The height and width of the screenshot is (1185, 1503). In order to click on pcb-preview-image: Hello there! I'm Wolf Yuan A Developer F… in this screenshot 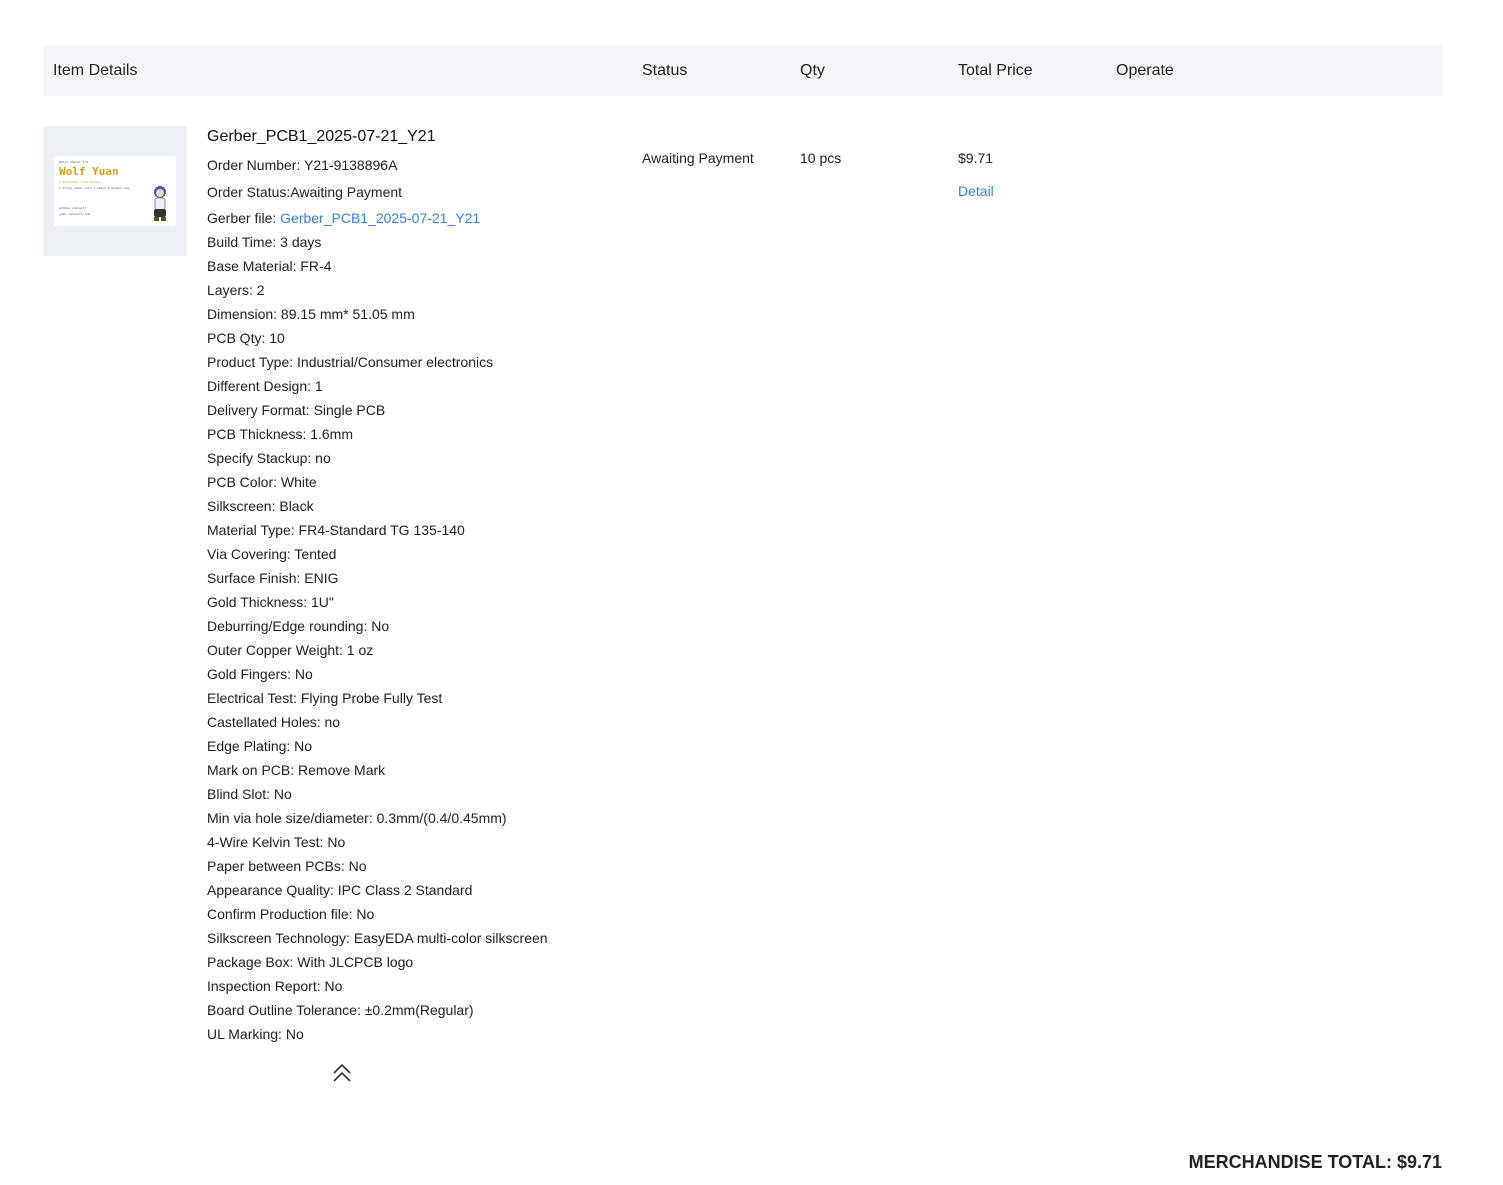, I will do `click(115, 191)`.